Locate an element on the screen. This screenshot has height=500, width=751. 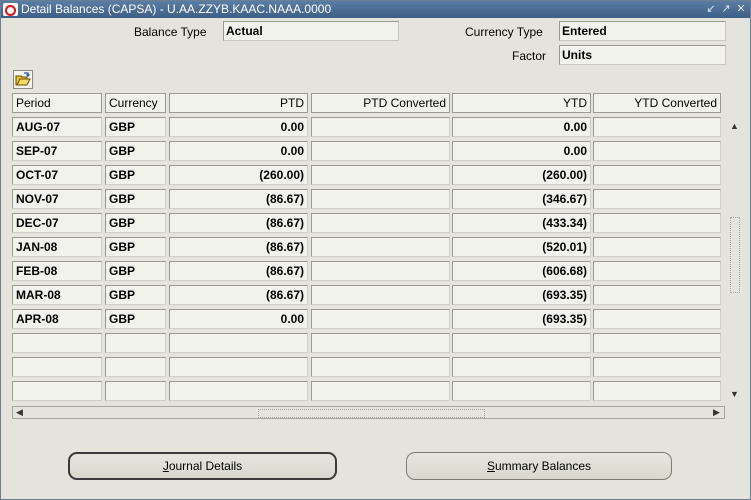
balance-type-field: Actual is located at coordinates (311, 31).